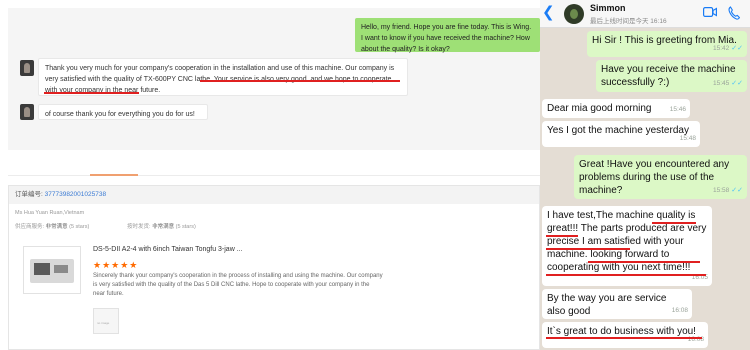 The image size is (750, 350). I want to click on thumbnail-caption: no image, so click(103, 323).